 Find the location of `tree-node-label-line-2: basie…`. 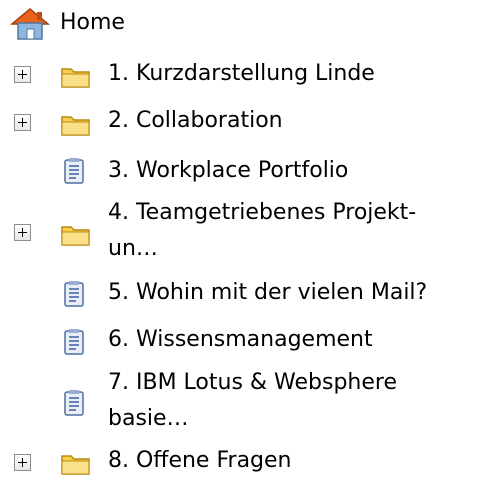

tree-node-label-line-2: basie… is located at coordinates (148, 418).